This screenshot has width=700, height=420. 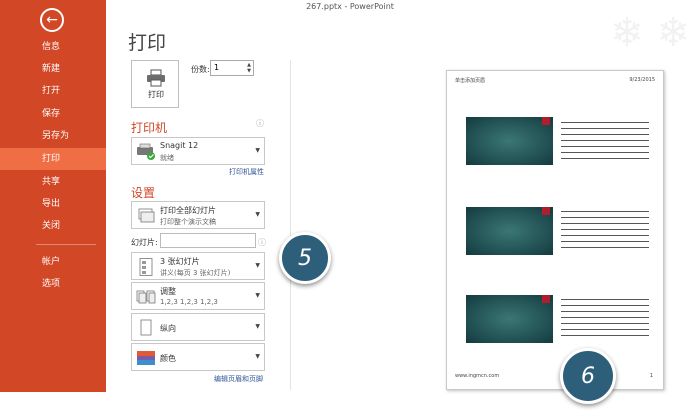 What do you see at coordinates (198, 151) in the screenshot?
I see `printer-dropdown: Snagit 12 就绪 ▼` at bounding box center [198, 151].